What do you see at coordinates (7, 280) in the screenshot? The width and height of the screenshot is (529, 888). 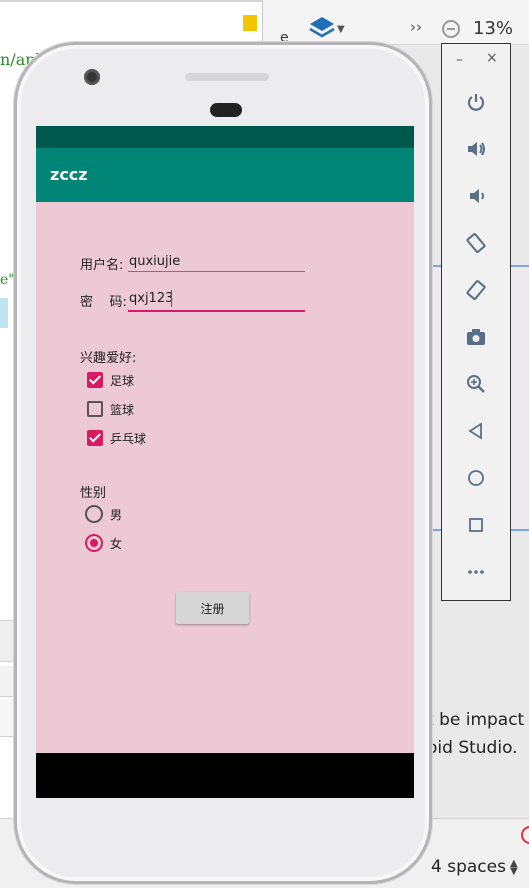 I see `code-text-2: e"` at bounding box center [7, 280].